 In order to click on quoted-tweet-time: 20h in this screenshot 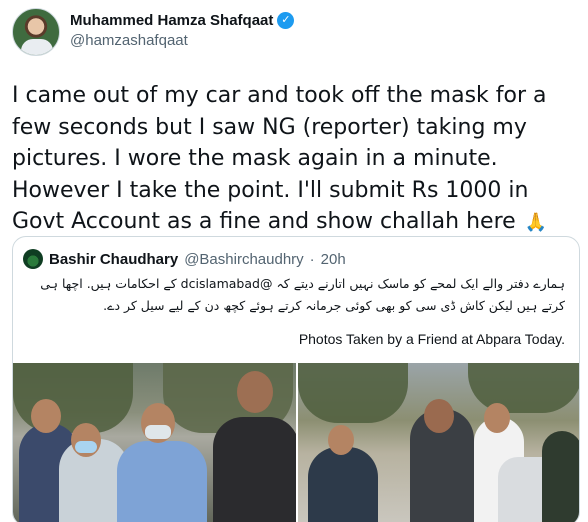, I will do `click(333, 259)`.